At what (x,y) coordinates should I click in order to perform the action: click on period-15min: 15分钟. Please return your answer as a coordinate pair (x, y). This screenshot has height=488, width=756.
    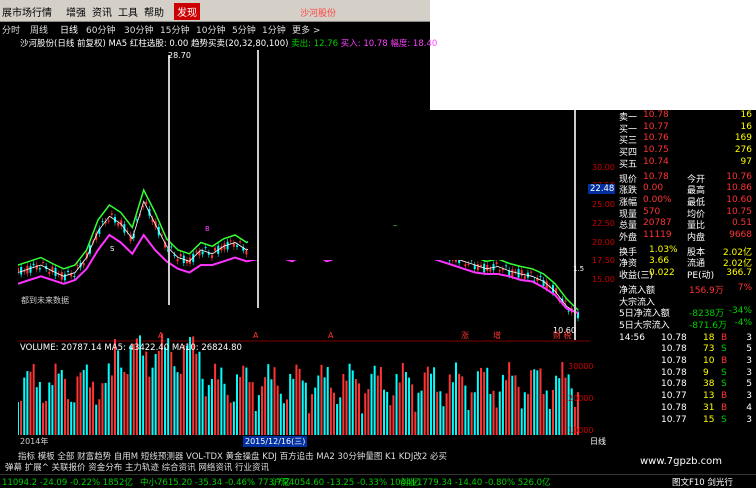
    Looking at the image, I should click on (174, 29).